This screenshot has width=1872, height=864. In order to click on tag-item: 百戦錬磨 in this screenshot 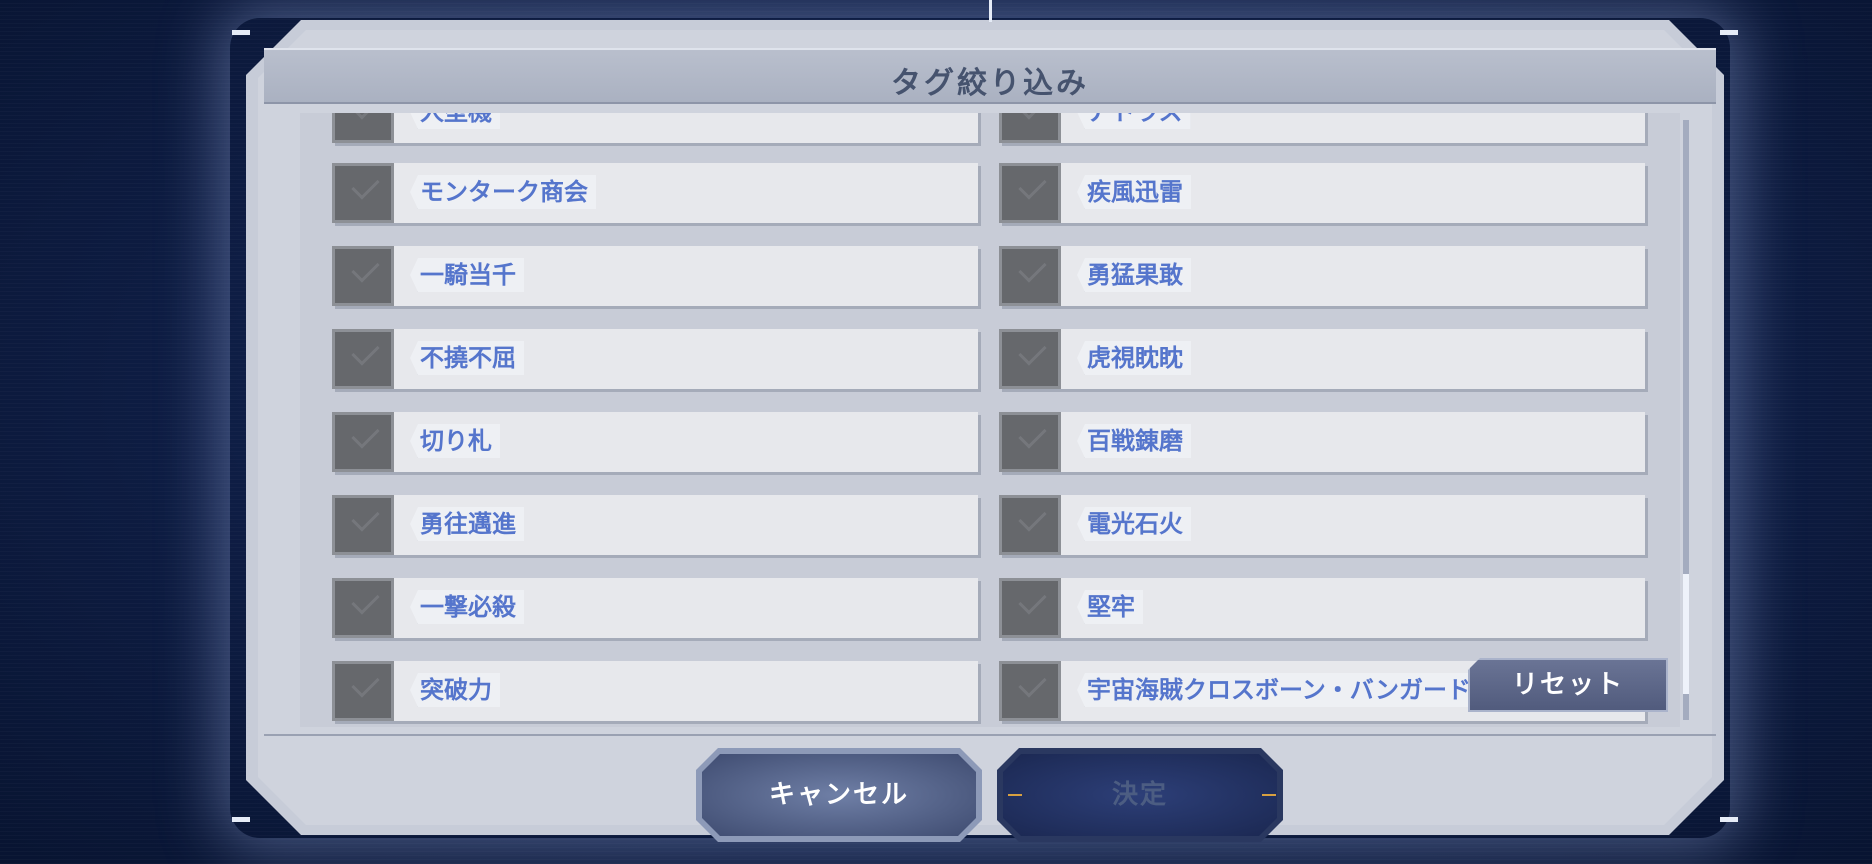, I will do `click(1322, 442)`.